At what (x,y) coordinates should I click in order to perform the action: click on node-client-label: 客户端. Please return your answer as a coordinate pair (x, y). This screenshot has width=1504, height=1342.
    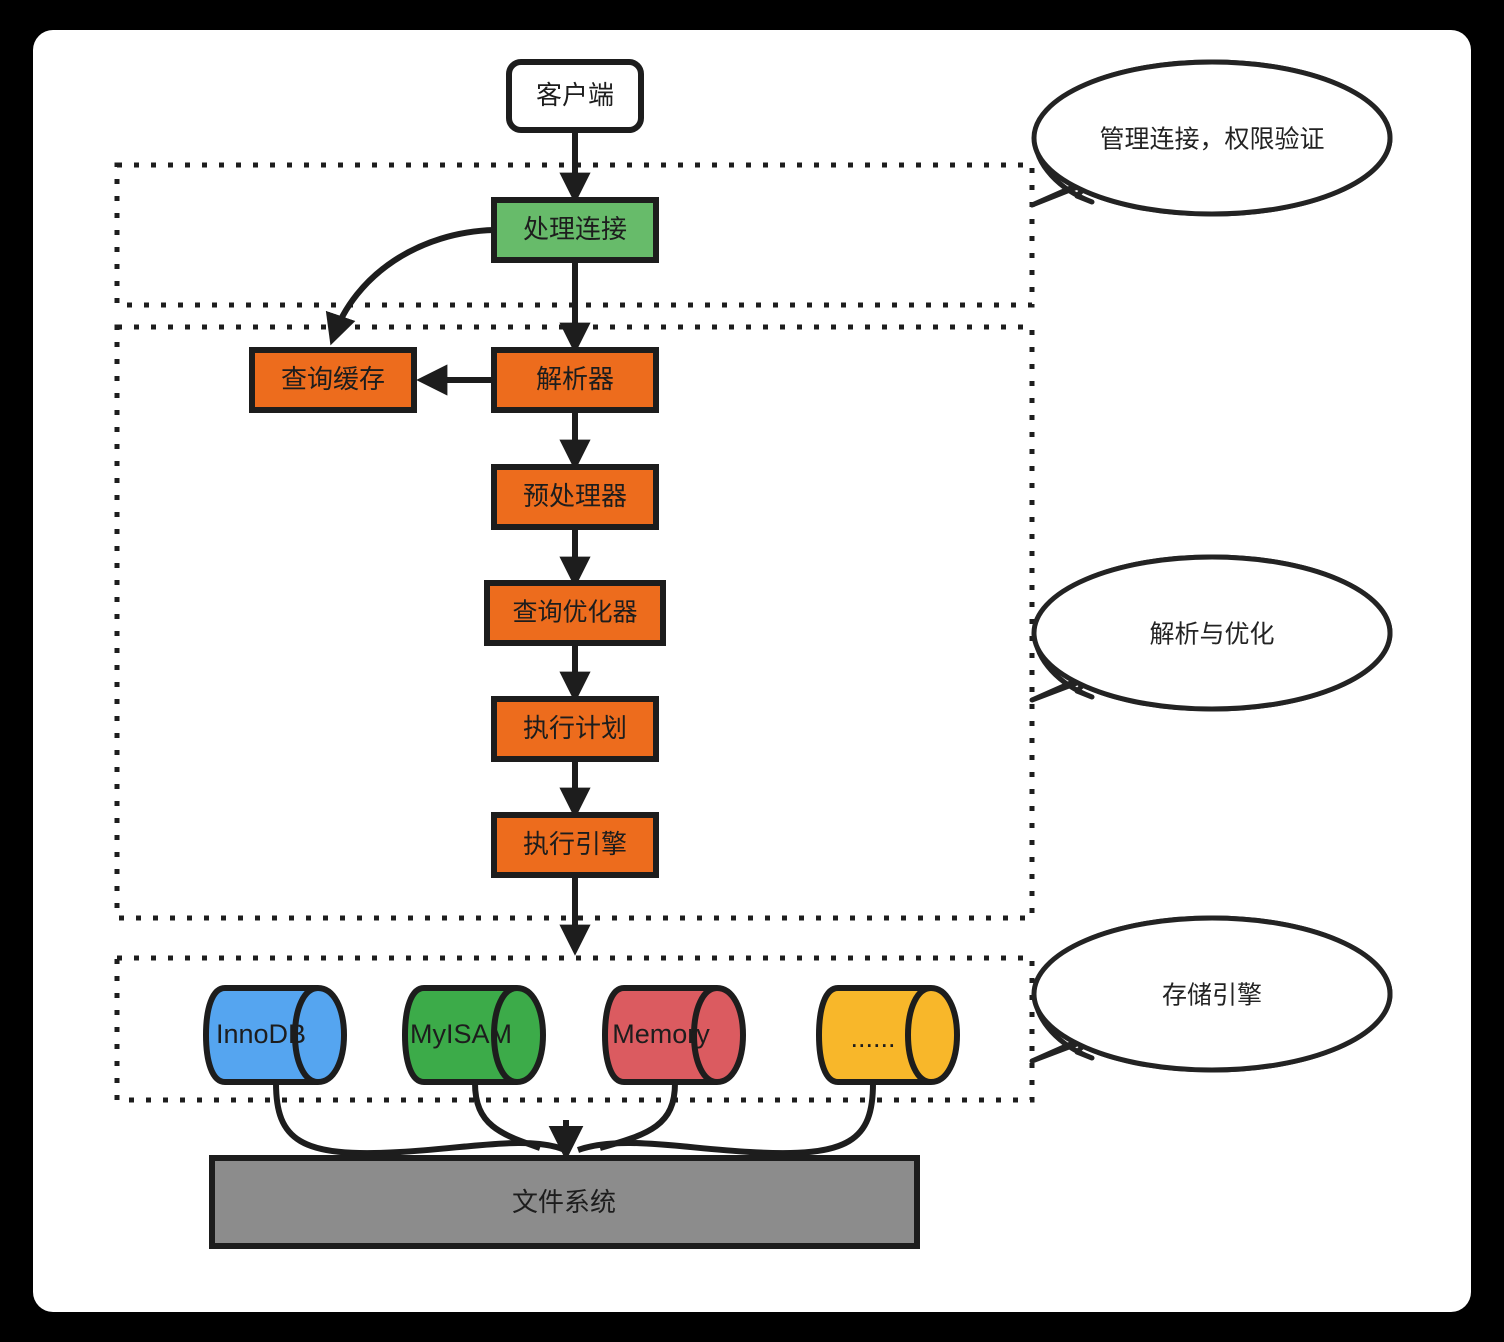
    Looking at the image, I should click on (575, 95).